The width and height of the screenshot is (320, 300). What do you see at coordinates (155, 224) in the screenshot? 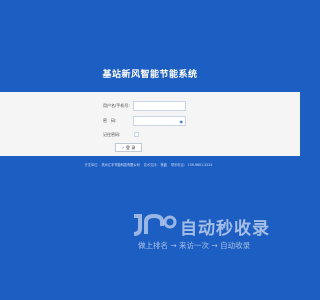
I see `watermark-logo-icon` at bounding box center [155, 224].